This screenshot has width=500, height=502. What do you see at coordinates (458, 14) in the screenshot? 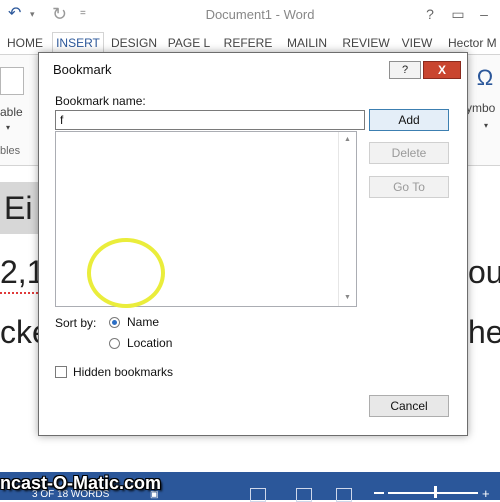
I see `ribbon-display-icon: ▭` at bounding box center [458, 14].